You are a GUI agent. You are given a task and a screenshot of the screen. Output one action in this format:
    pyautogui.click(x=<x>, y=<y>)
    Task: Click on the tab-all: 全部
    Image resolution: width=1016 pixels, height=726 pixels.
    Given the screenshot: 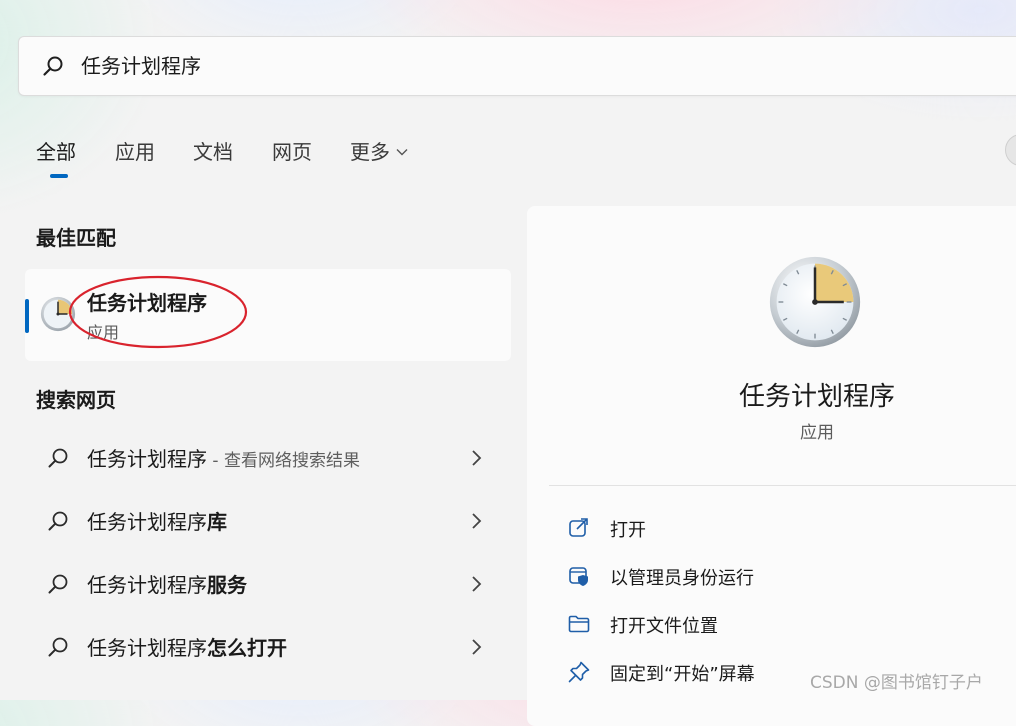 What is the action you would take?
    pyautogui.click(x=56, y=150)
    